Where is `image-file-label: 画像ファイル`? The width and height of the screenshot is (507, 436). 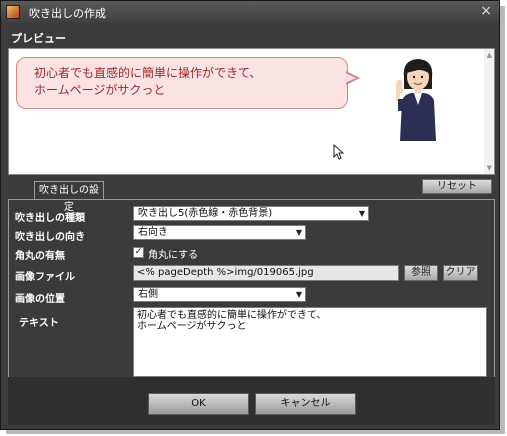 image-file-label: 画像ファイル is located at coordinates (45, 277).